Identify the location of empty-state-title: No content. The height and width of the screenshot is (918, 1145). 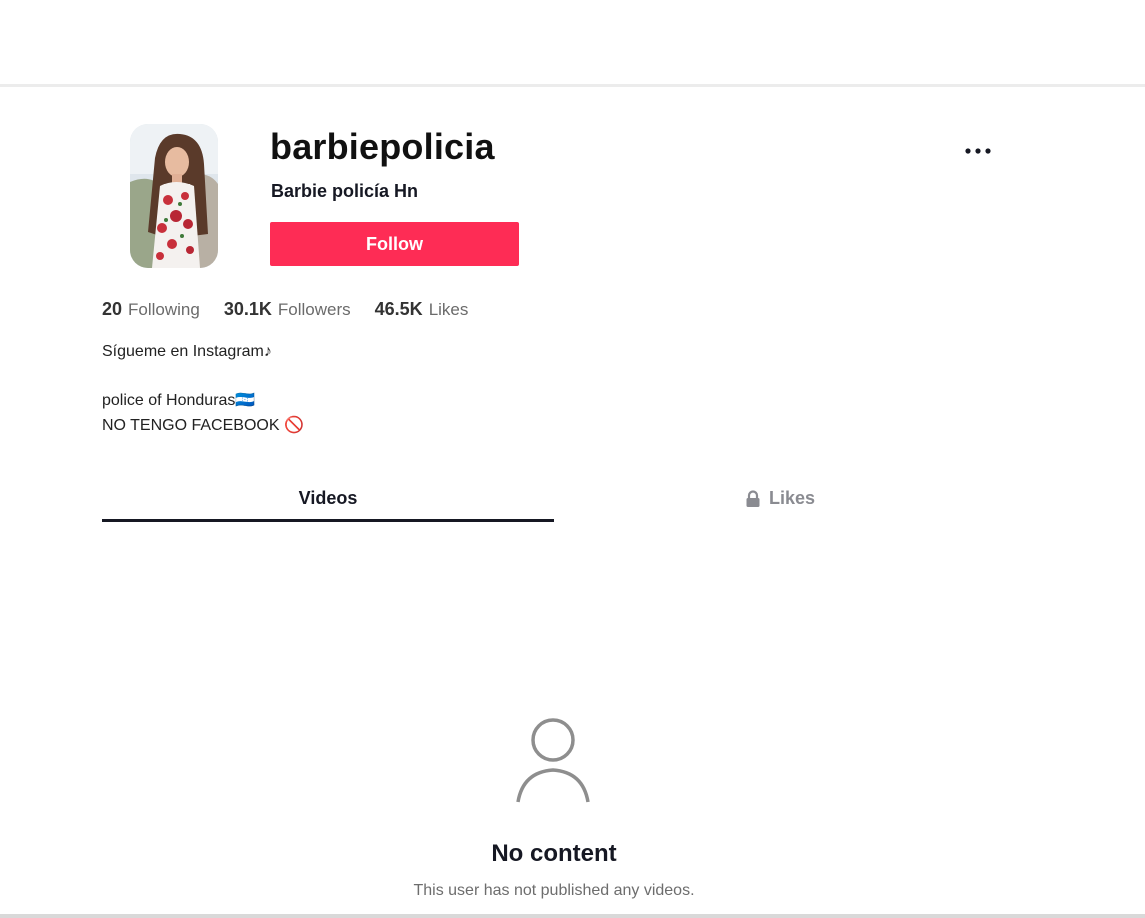
(554, 853).